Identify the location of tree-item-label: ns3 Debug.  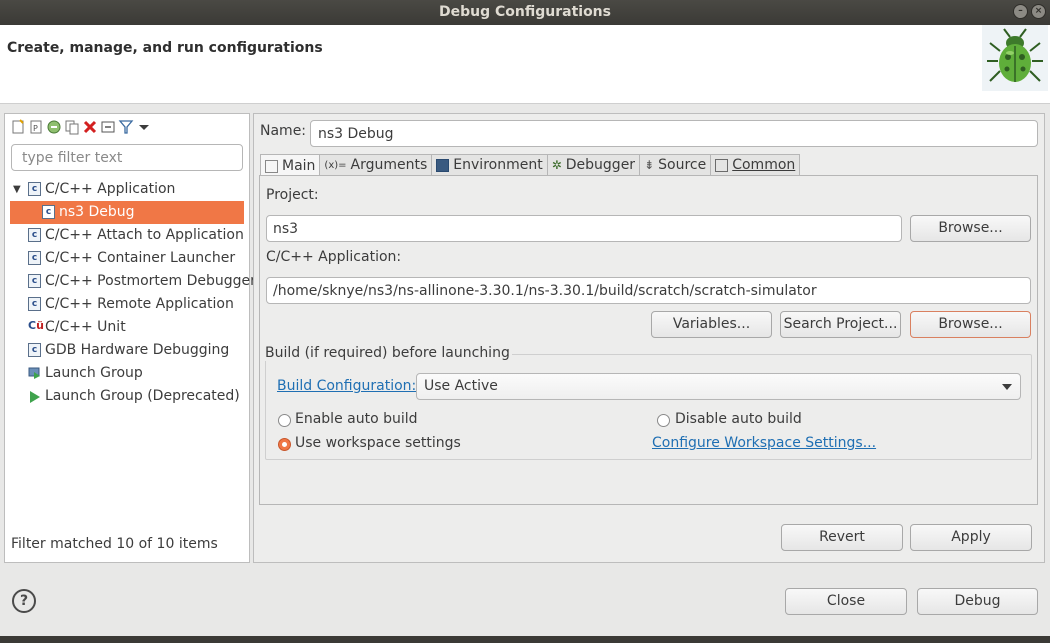
(97, 212).